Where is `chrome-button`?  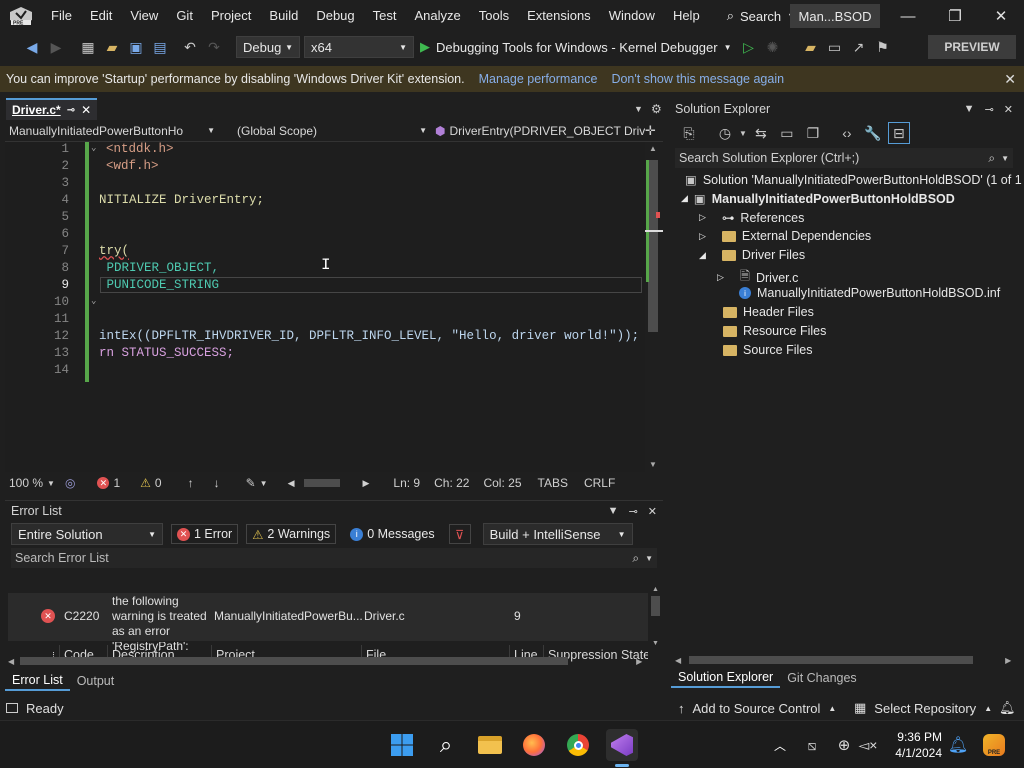 chrome-button is located at coordinates (578, 745).